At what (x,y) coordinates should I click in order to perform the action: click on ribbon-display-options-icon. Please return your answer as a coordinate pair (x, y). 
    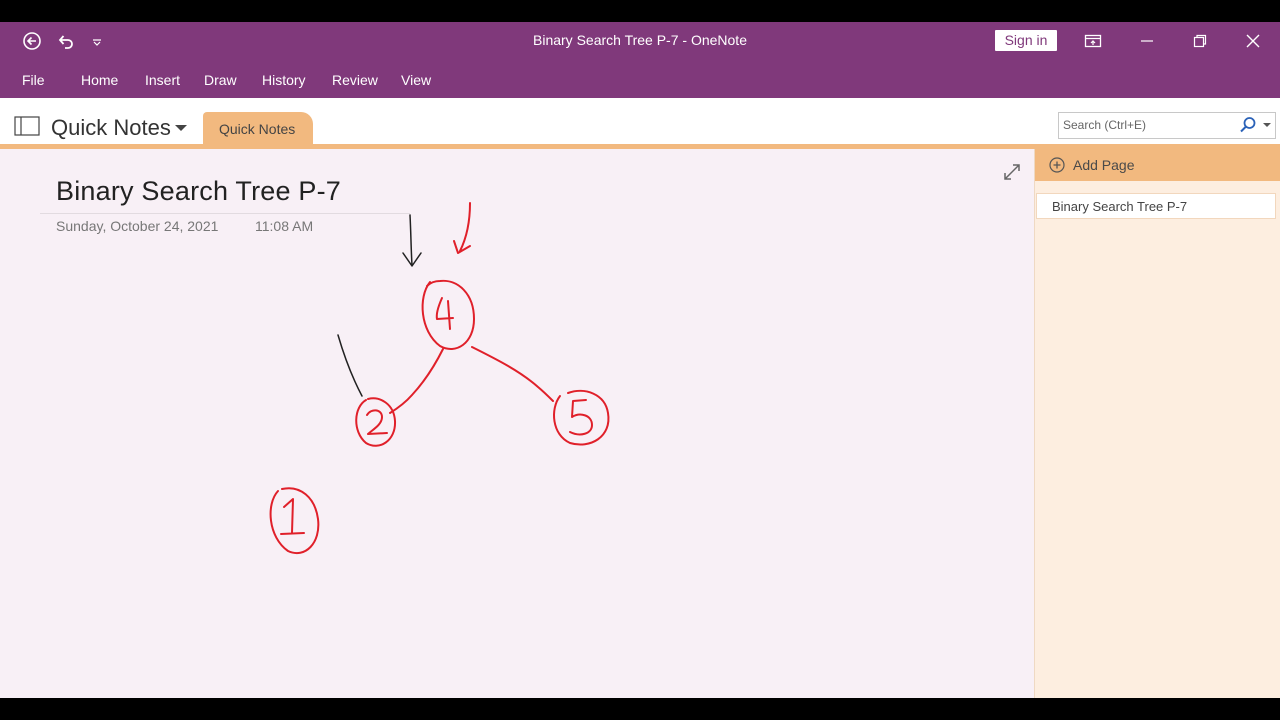
    Looking at the image, I should click on (1093, 41).